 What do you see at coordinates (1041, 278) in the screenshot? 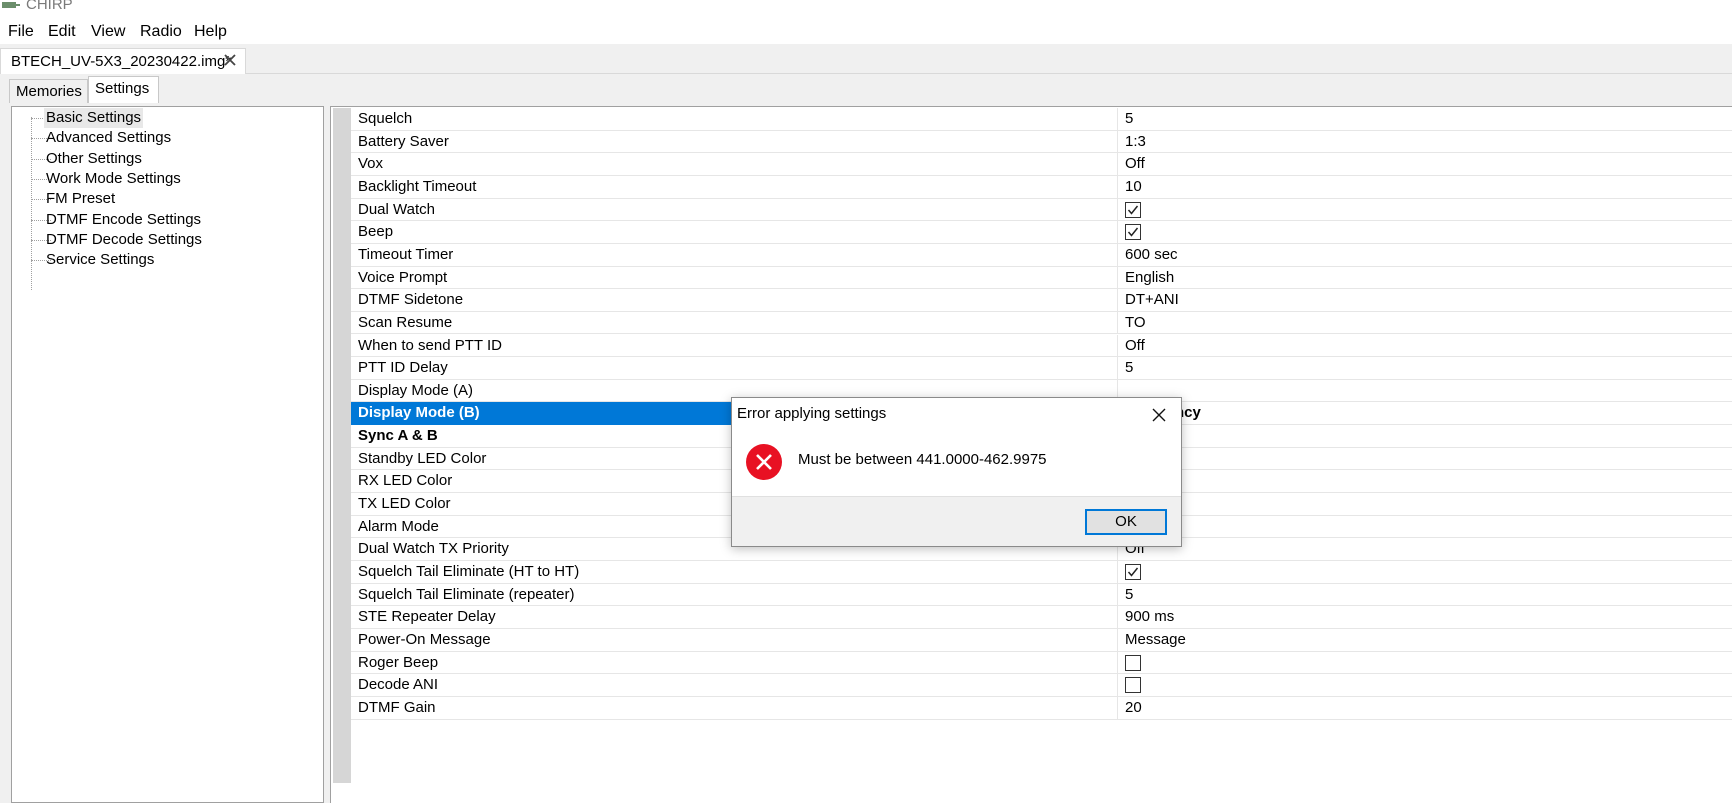
I see `table-row: Voice Prompt English` at bounding box center [1041, 278].